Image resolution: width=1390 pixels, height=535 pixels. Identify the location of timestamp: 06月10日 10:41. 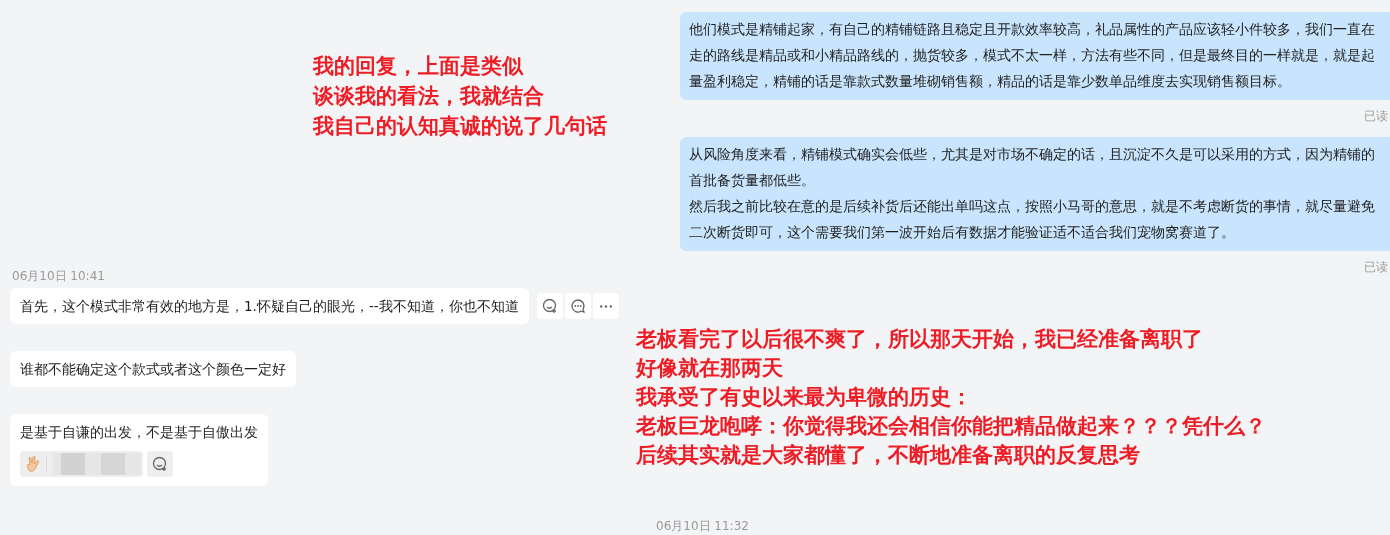
(58, 276).